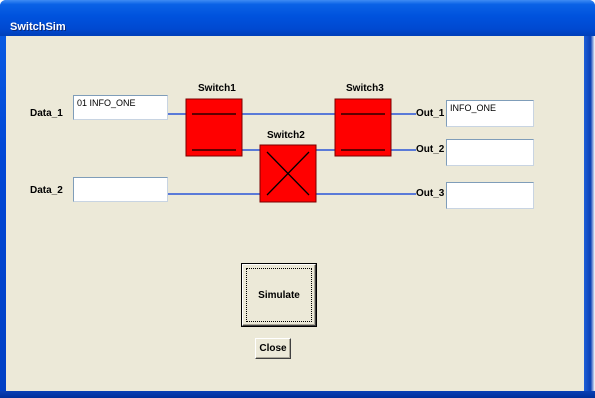  I want to click on switch3-block, so click(363, 127).